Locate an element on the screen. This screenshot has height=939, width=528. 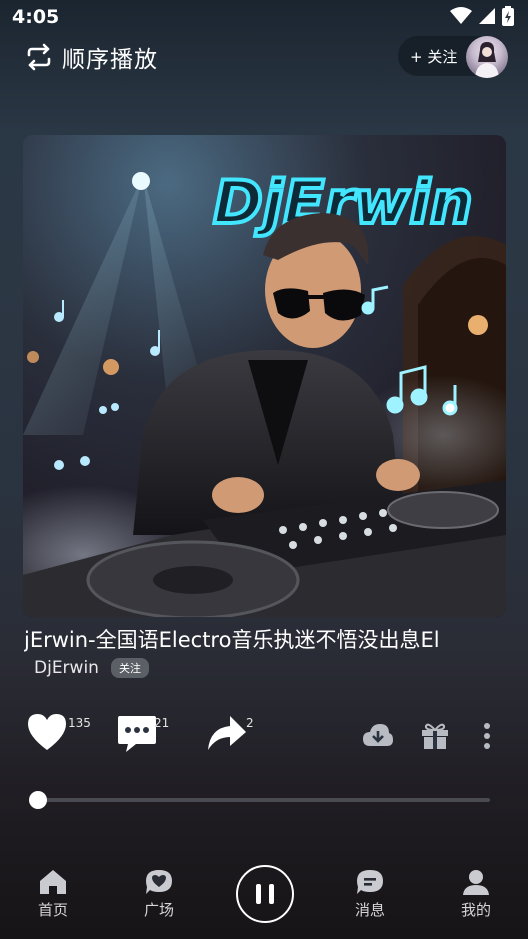
nav-messages-label: 消息 is located at coordinates (369, 910).